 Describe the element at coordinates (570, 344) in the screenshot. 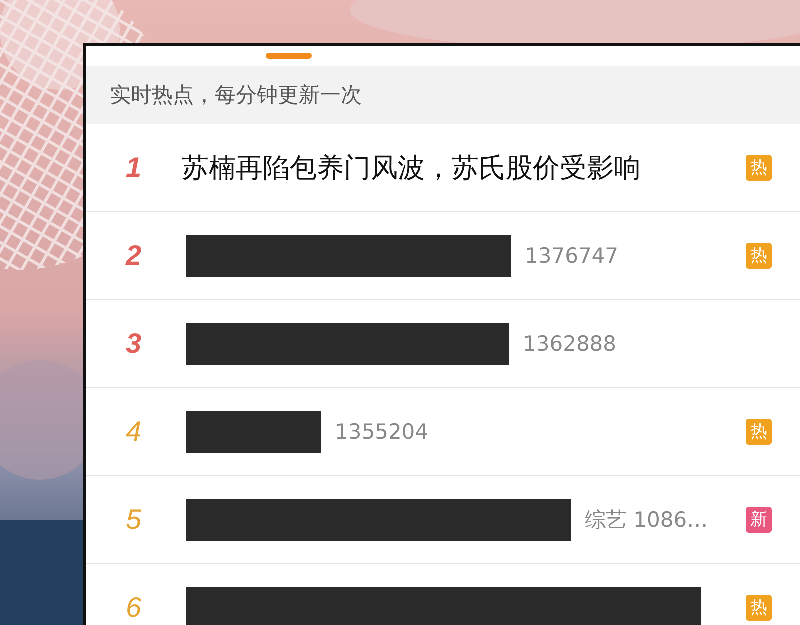

I see `heat-count: 1362888` at that location.